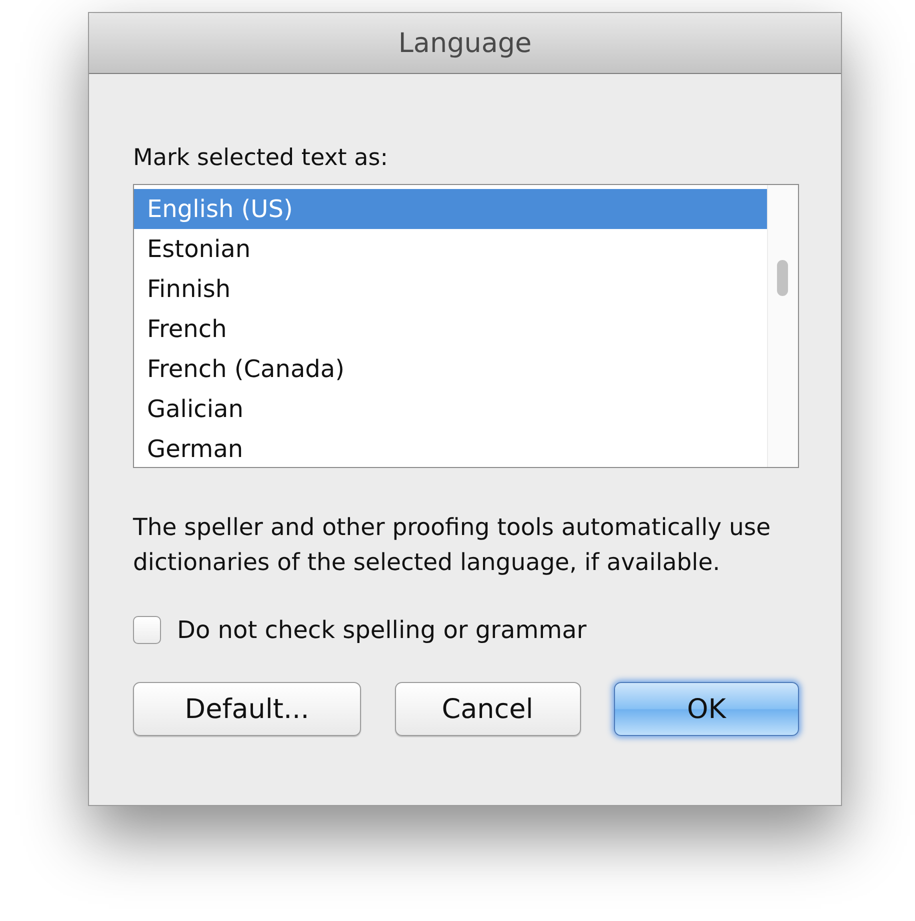 The height and width of the screenshot is (921, 915). What do you see at coordinates (450, 329) in the screenshot?
I see `list-item: French` at bounding box center [450, 329].